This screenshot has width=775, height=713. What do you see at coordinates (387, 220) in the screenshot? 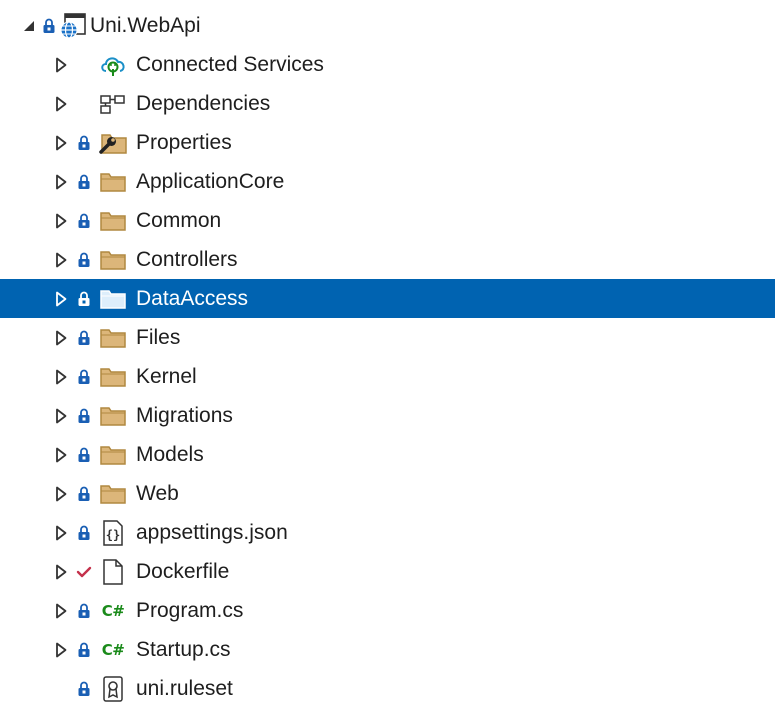
I see `tree-item-common: Common` at bounding box center [387, 220].